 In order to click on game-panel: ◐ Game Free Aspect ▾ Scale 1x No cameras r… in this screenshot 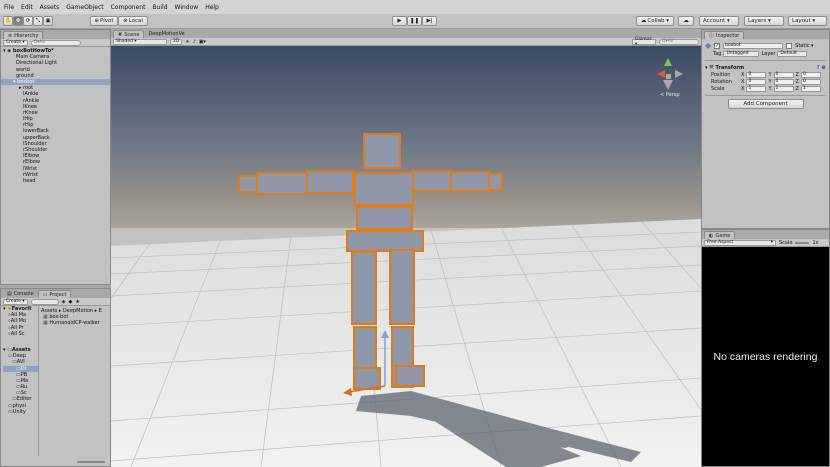, I will do `click(765, 348)`.